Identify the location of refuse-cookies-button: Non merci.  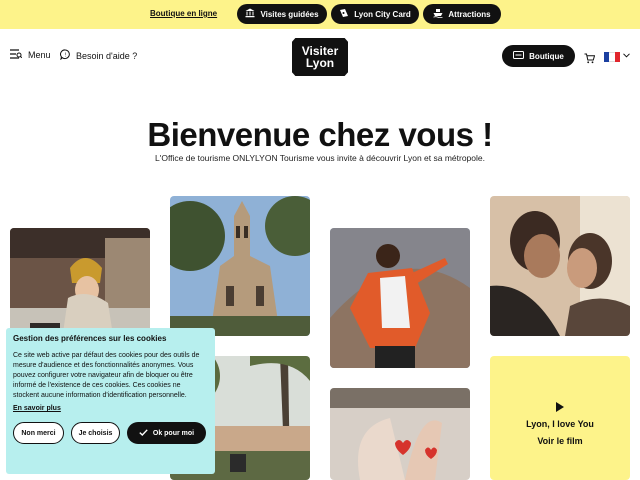
(38, 433).